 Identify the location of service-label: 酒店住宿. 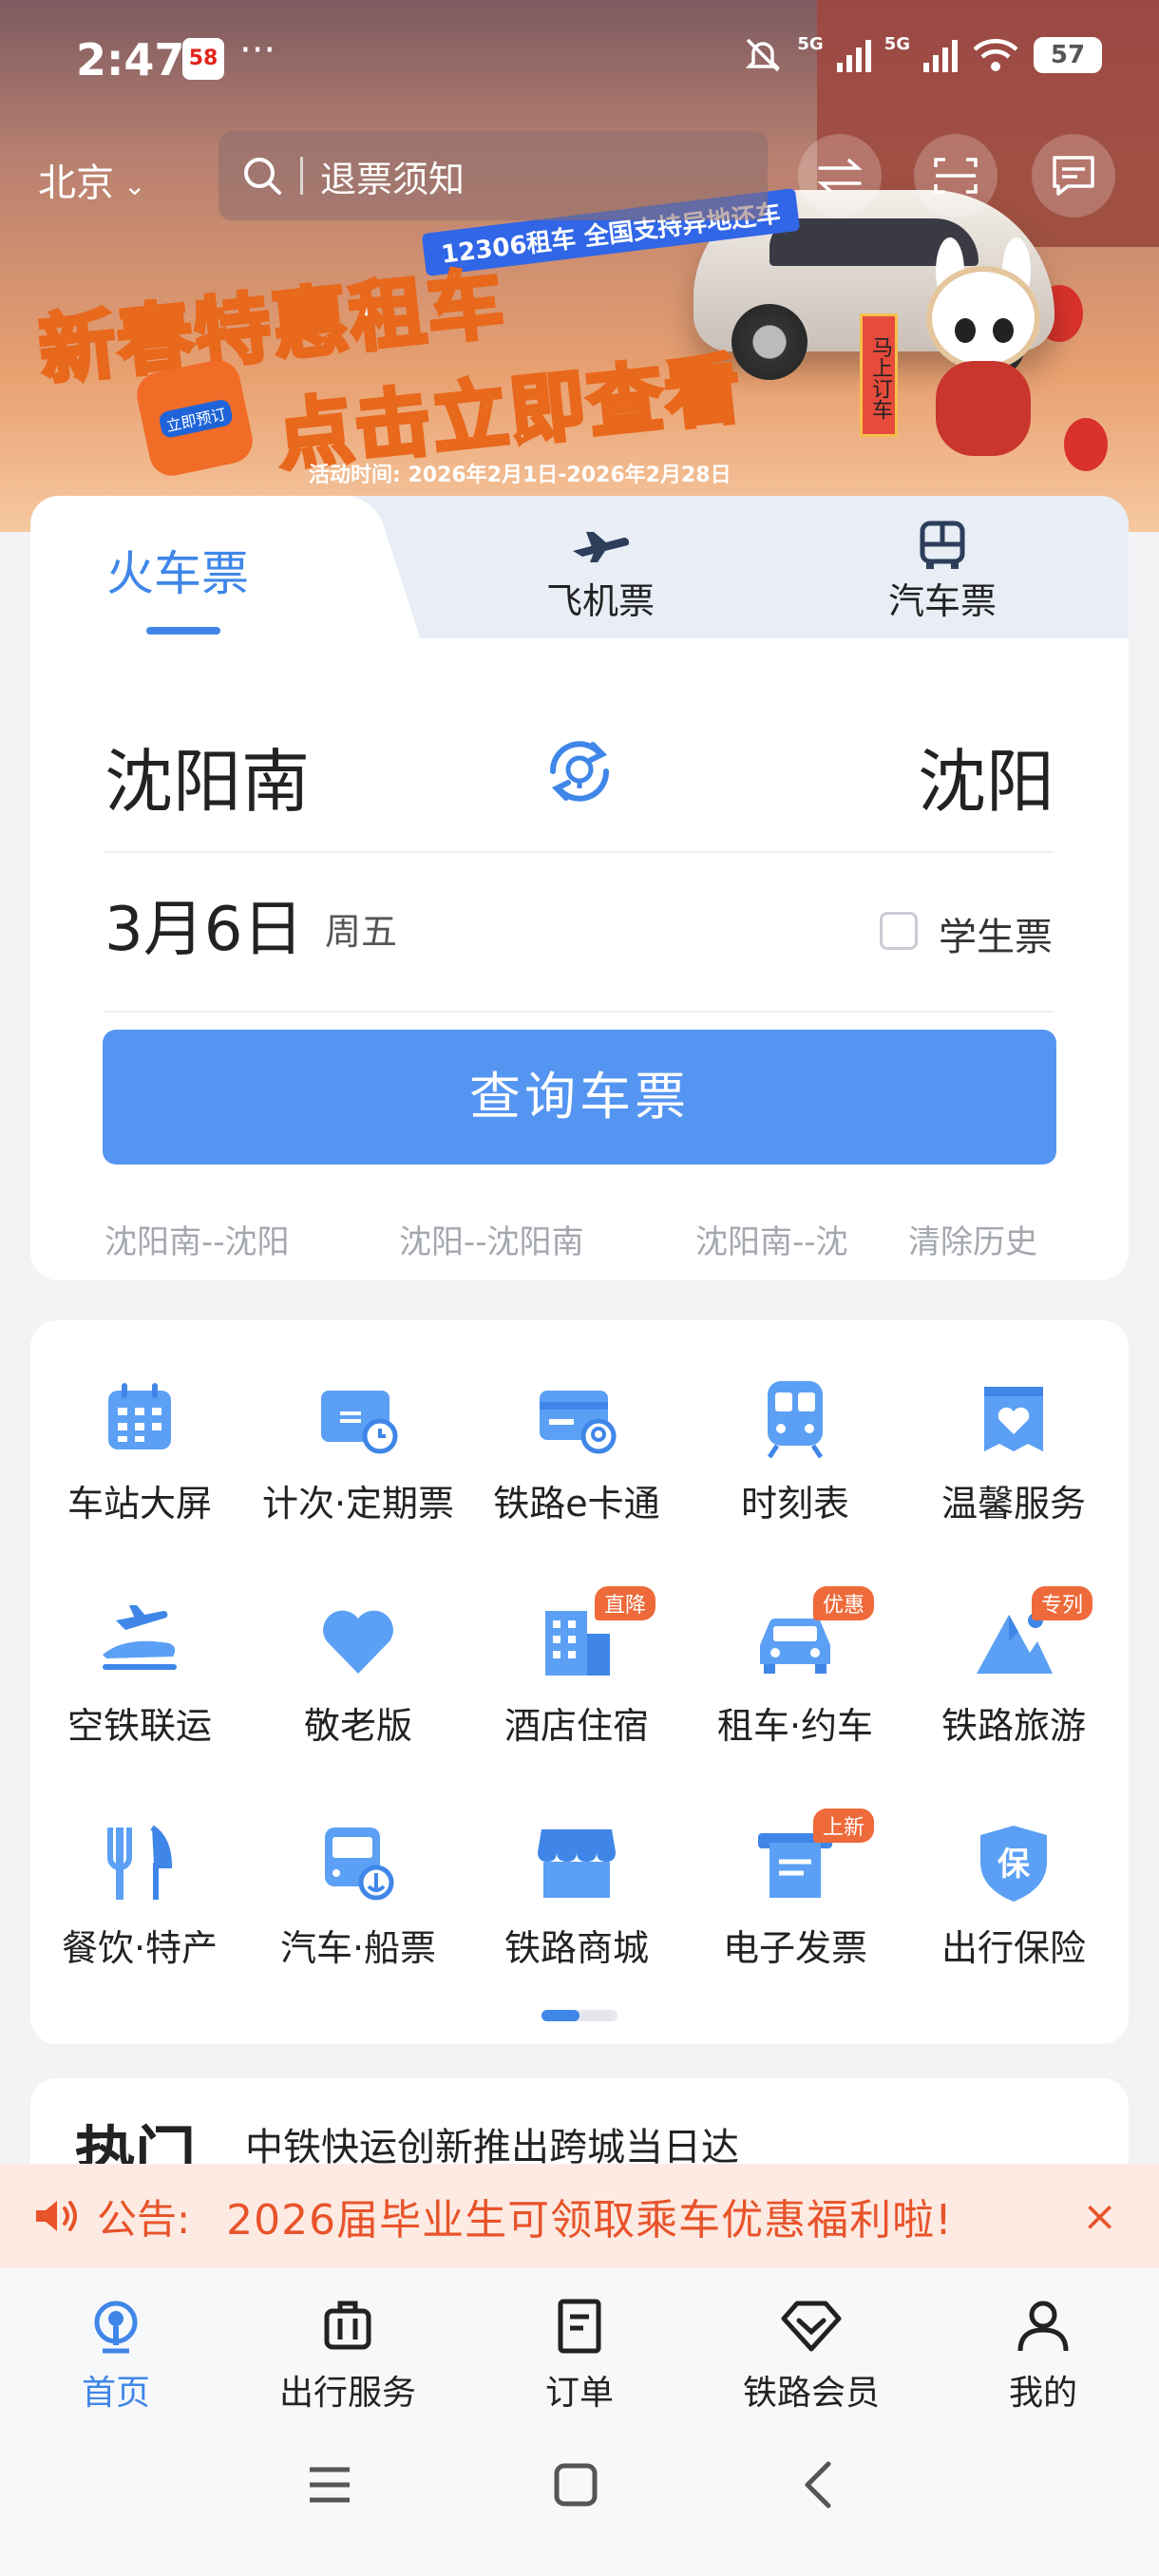
(576, 1726).